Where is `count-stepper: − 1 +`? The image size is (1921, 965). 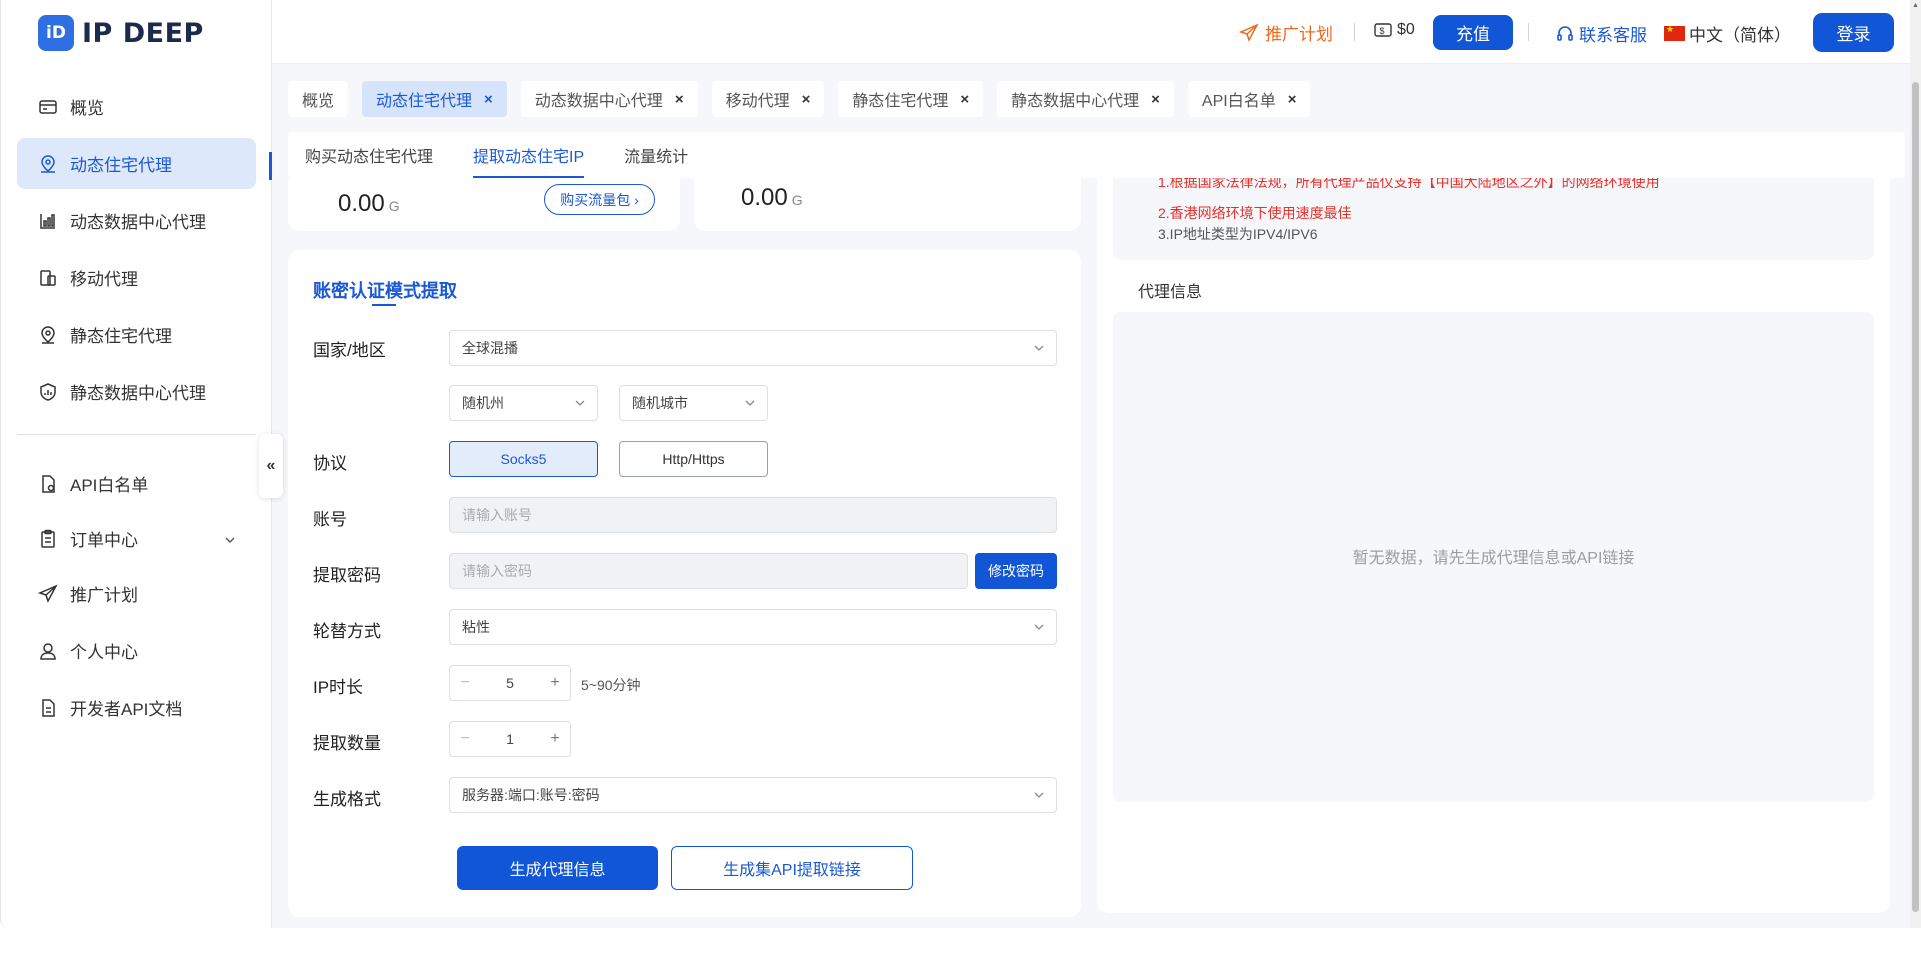
count-stepper: − 1 + is located at coordinates (510, 739).